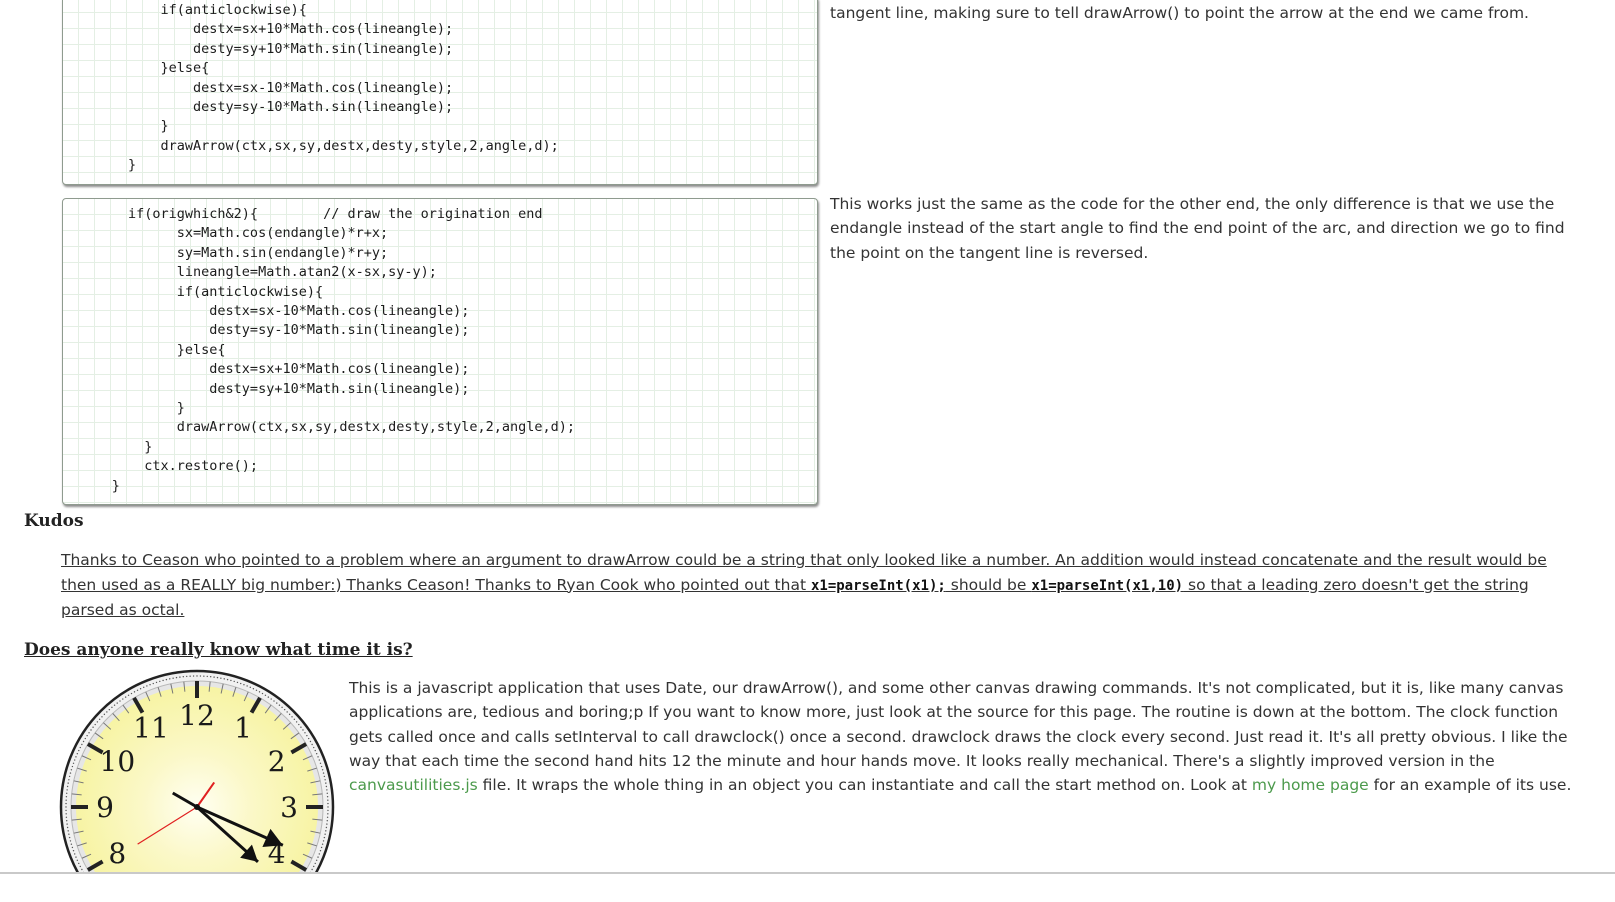  Describe the element at coordinates (1310, 785) in the screenshot. I see `home-page-link: my home page` at that location.